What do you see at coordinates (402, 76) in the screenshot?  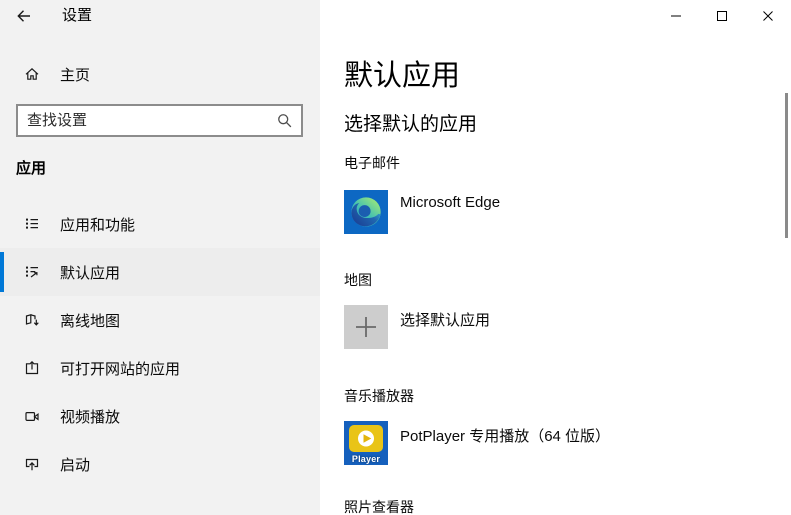 I see `page-title: 默认应用` at bounding box center [402, 76].